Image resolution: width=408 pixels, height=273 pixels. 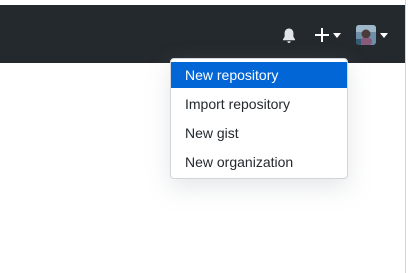 What do you see at coordinates (259, 133) in the screenshot?
I see `menu-item-new-gist: New gist` at bounding box center [259, 133].